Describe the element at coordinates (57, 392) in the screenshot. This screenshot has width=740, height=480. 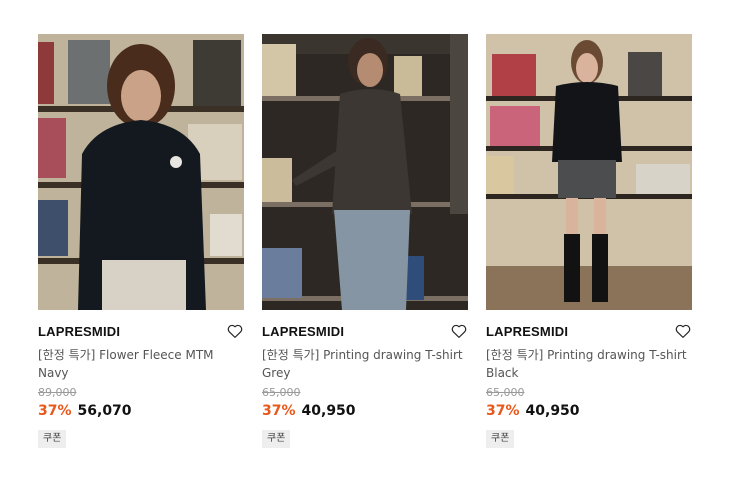
I see `original-price: 89,000` at that location.